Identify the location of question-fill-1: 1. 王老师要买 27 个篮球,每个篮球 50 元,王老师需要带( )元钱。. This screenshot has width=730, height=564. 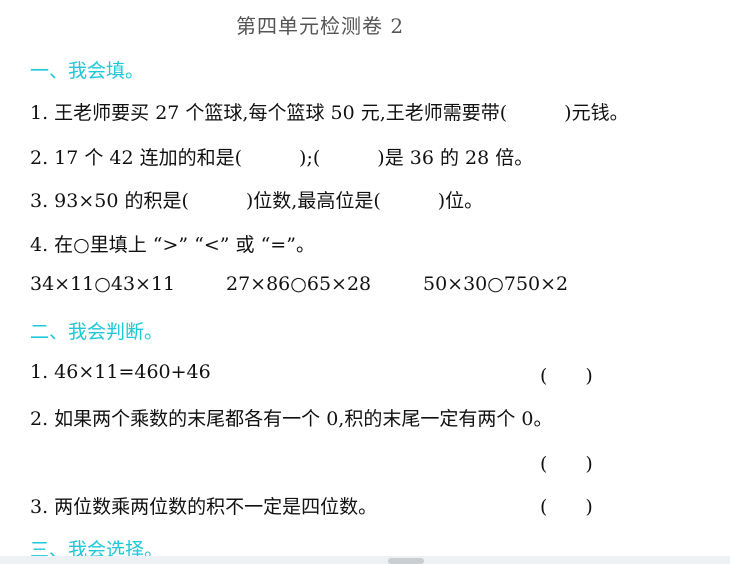
(329, 113).